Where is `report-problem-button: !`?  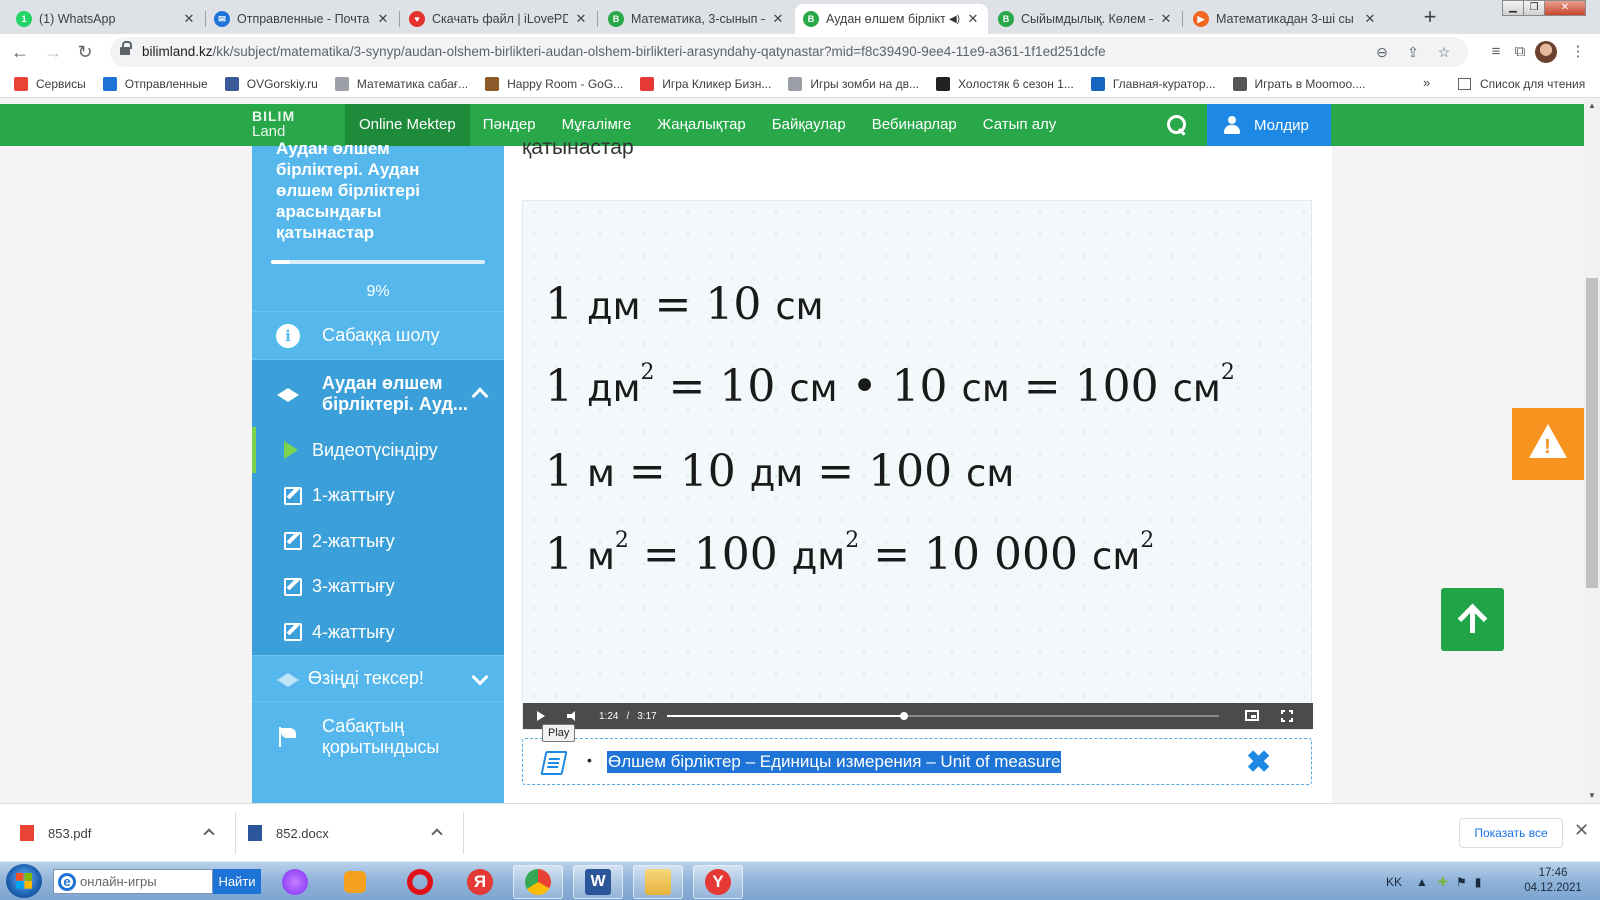 report-problem-button: ! is located at coordinates (1548, 444).